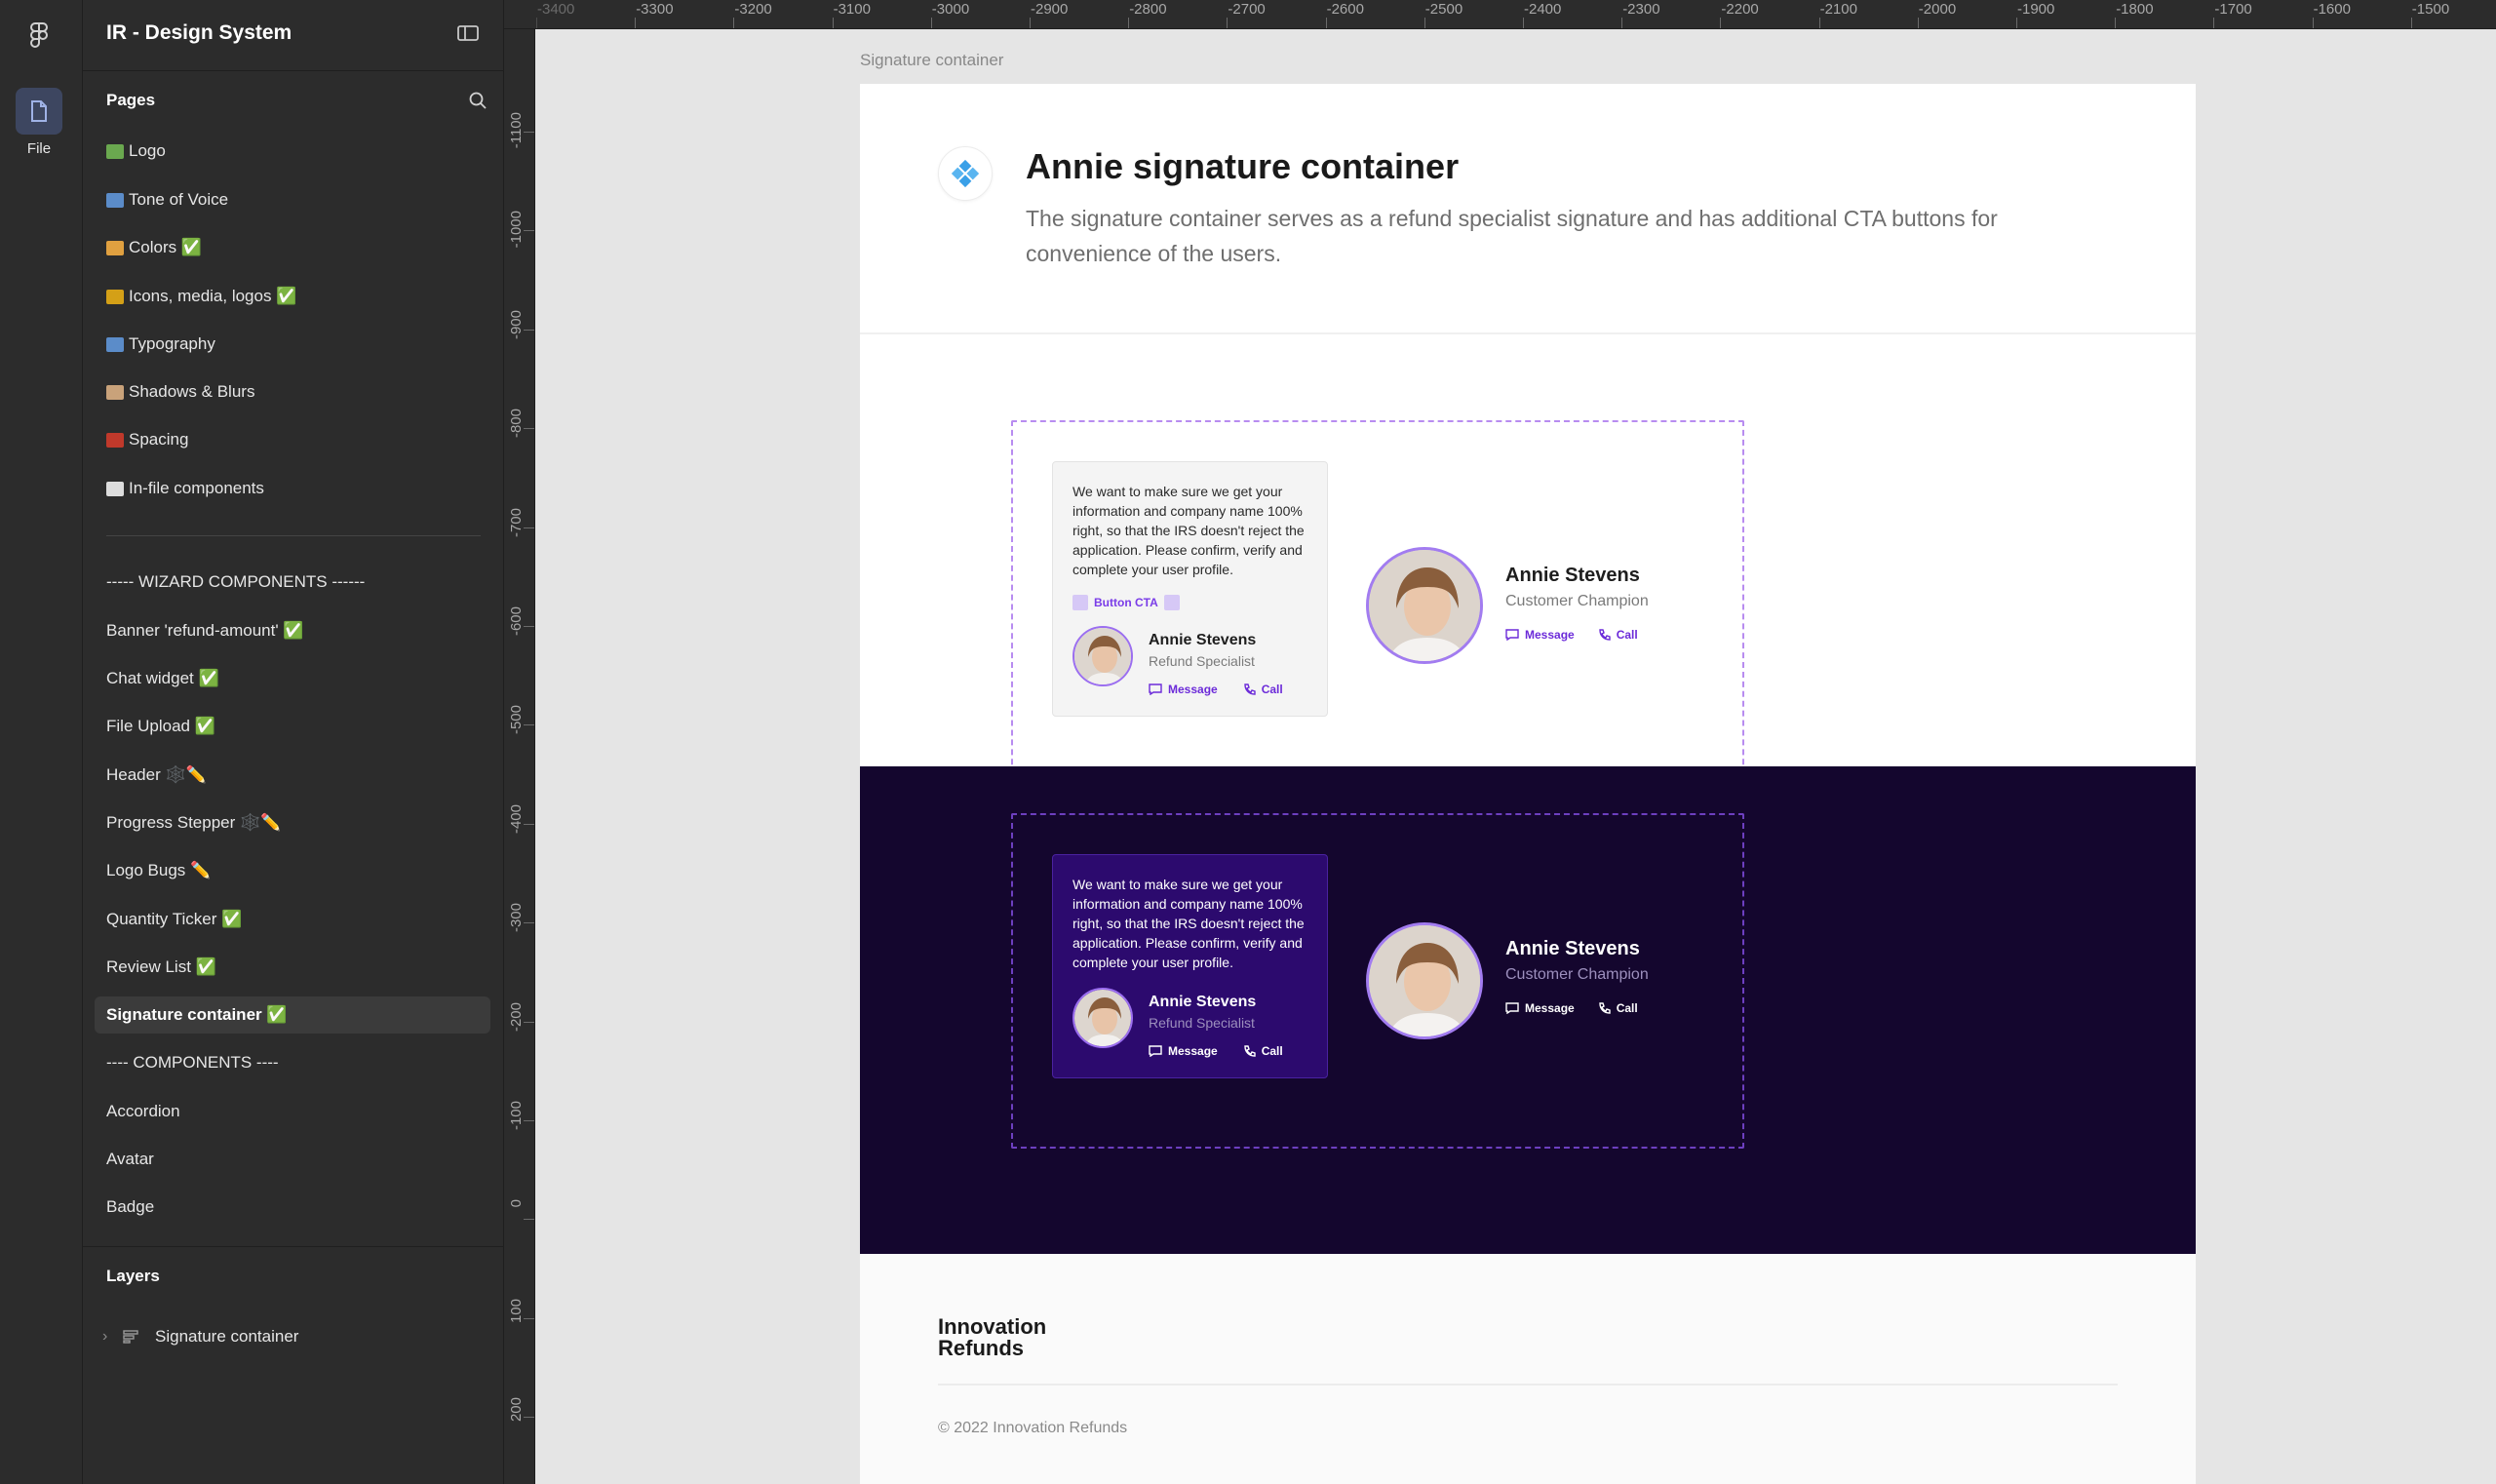  Describe the element at coordinates (192, 1062) in the screenshot. I see `page-item-label: ---- COMPONENTS ----` at that location.